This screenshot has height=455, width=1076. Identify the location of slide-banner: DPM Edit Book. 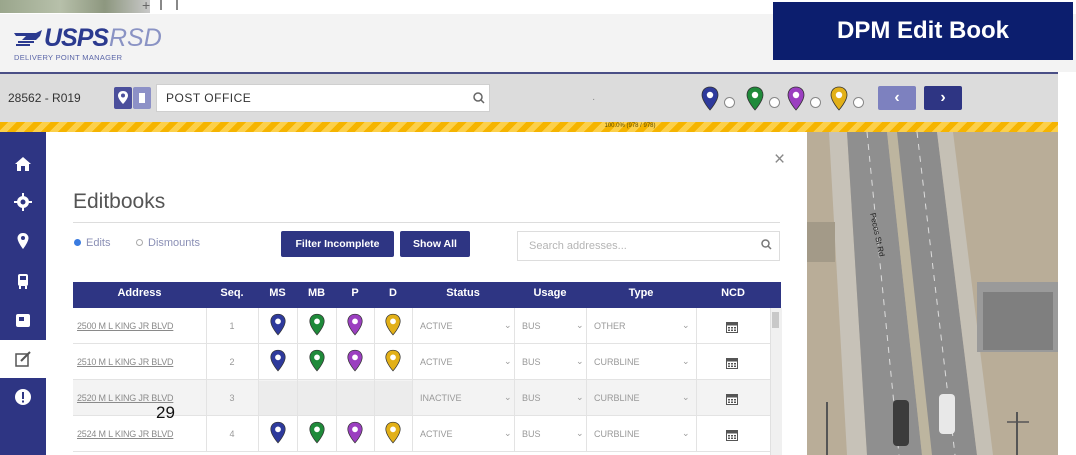
(923, 31).